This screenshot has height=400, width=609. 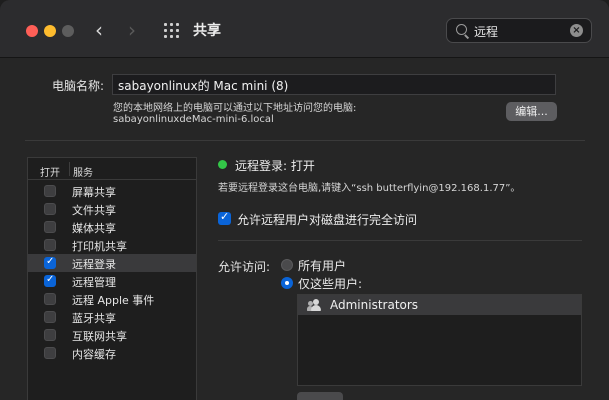 I want to click on computer-address-description: 您的本地网络上的电脑可以通过以下地址访问您的电脑:, so click(x=235, y=108).